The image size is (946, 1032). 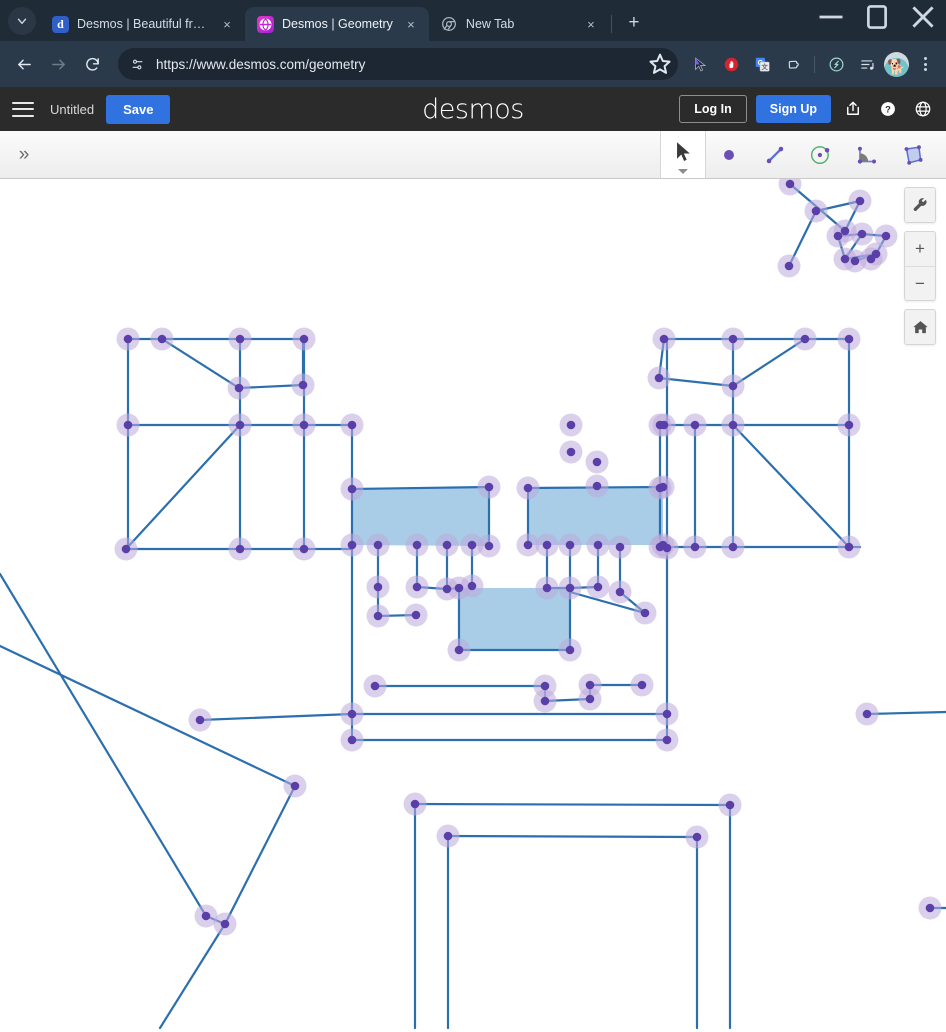 What do you see at coordinates (24, 154) in the screenshot?
I see `expand-panel-chevron-icon: »` at bounding box center [24, 154].